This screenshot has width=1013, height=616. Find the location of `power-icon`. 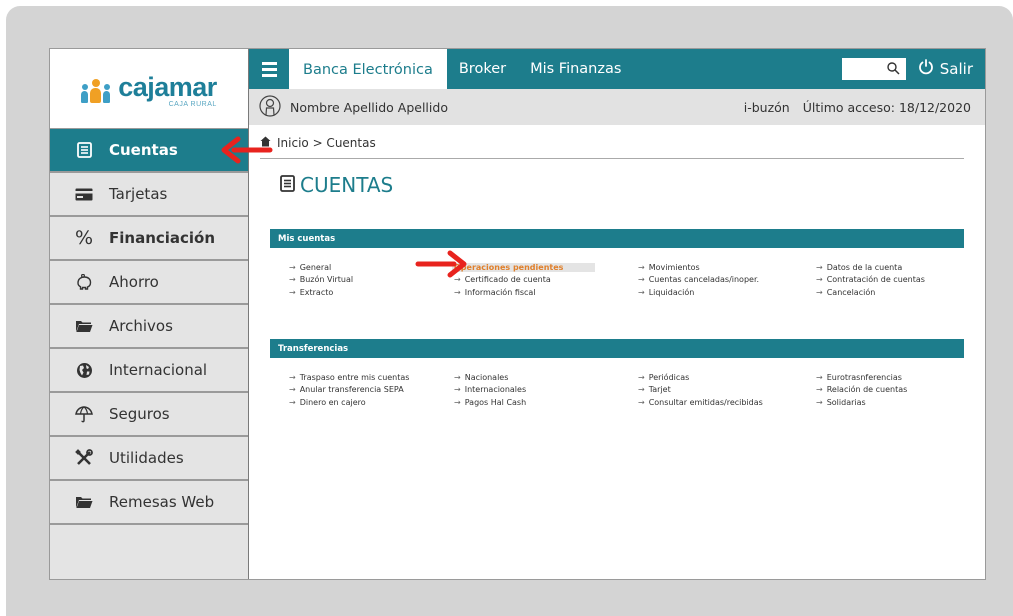

power-icon is located at coordinates (926, 69).